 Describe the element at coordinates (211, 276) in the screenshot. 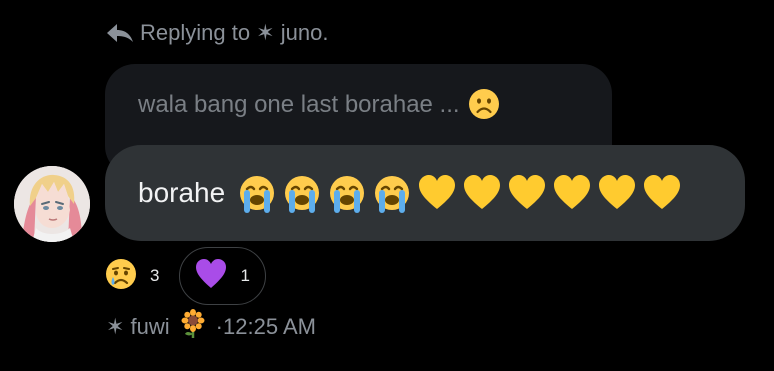

I see `purple-heart-icon` at that location.